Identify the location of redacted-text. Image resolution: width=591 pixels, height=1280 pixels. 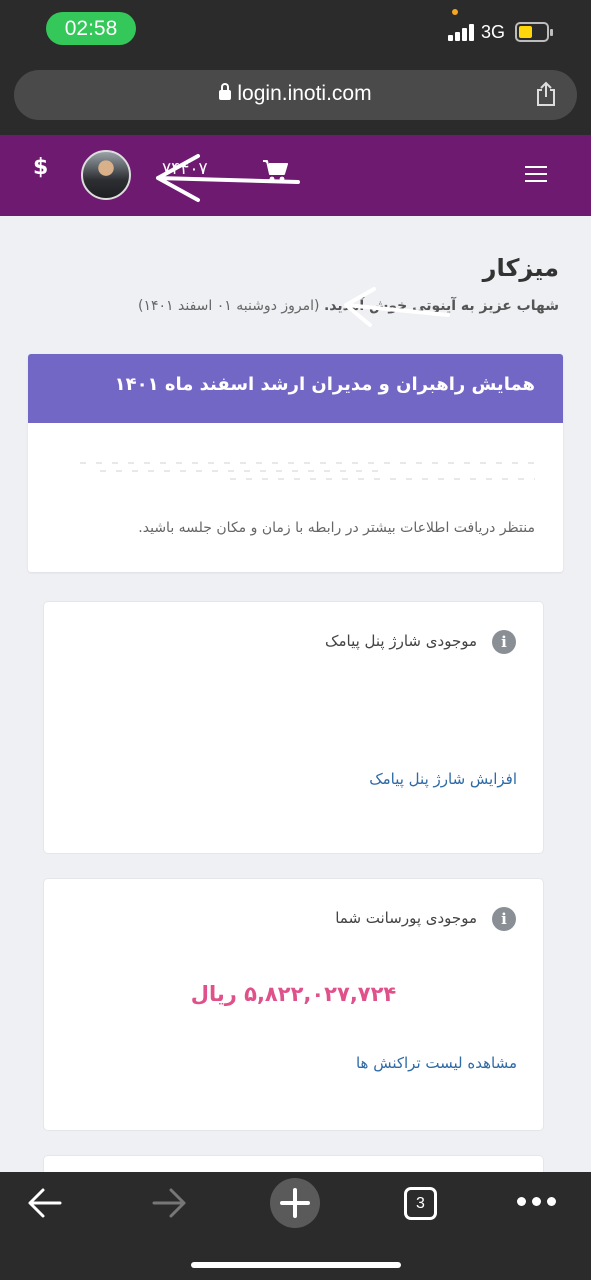
(310, 471).